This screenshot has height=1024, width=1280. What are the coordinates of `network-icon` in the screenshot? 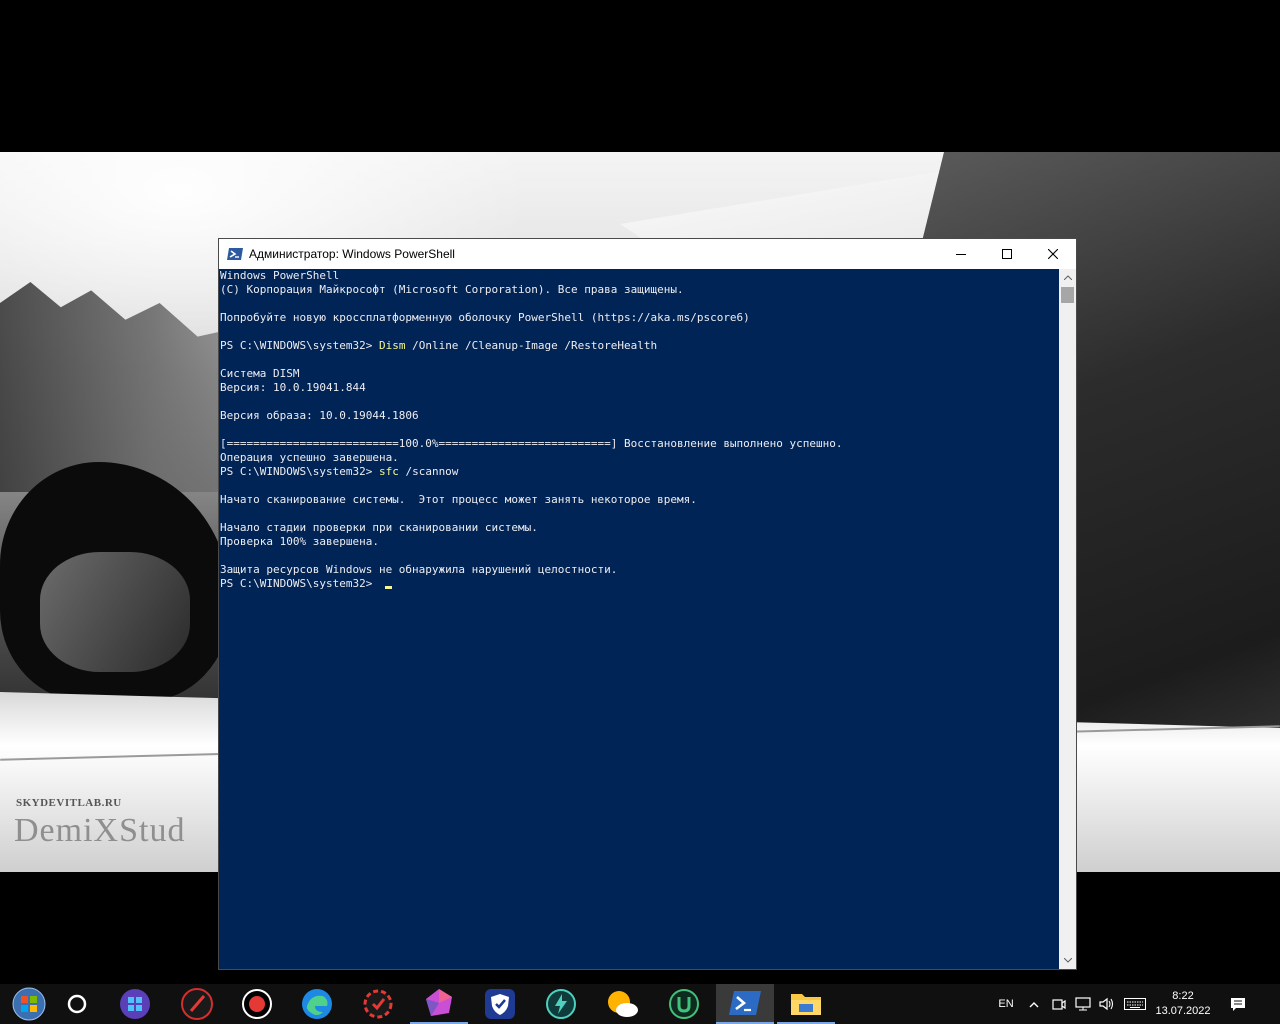 It's located at (1083, 1004).